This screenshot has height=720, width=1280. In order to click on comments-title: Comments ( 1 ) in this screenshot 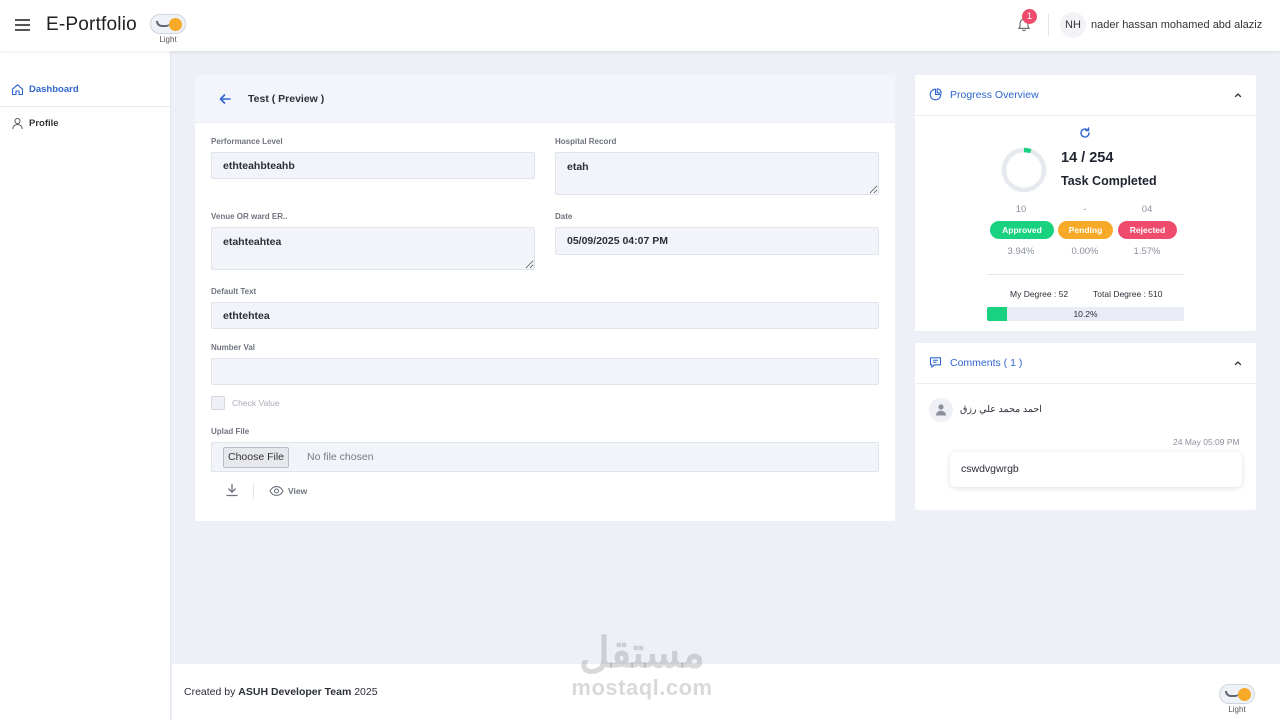, I will do `click(986, 363)`.